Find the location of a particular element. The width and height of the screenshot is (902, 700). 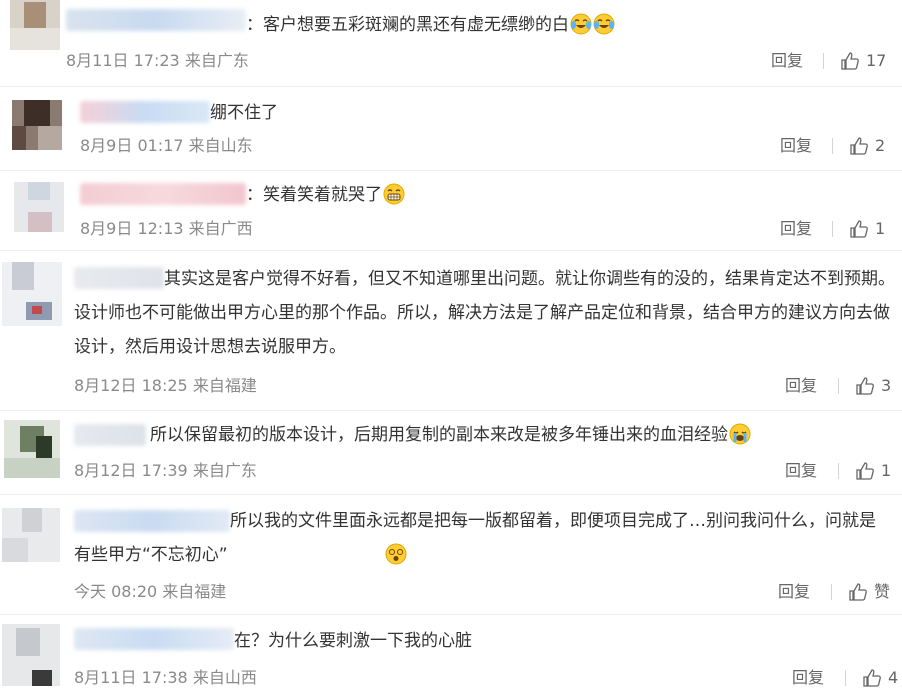

grin-icon is located at coordinates (394, 194).